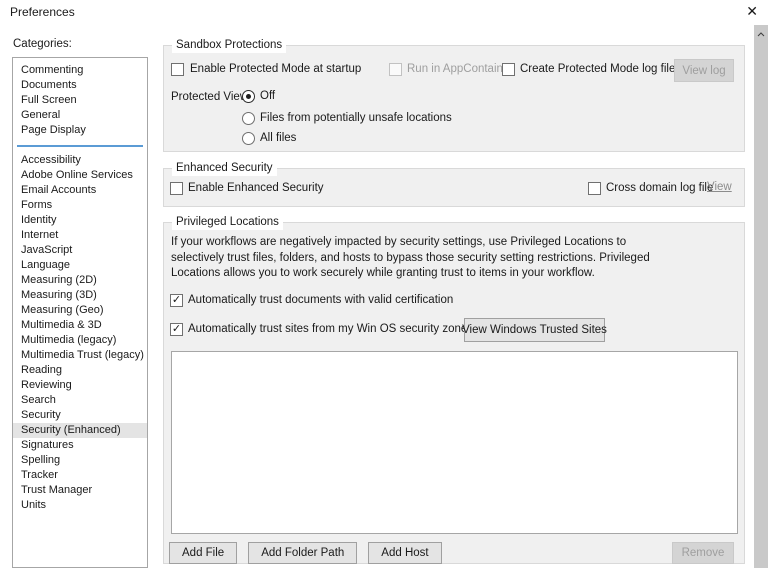  What do you see at coordinates (80, 385) in the screenshot?
I see `category-item: Reviewing` at bounding box center [80, 385].